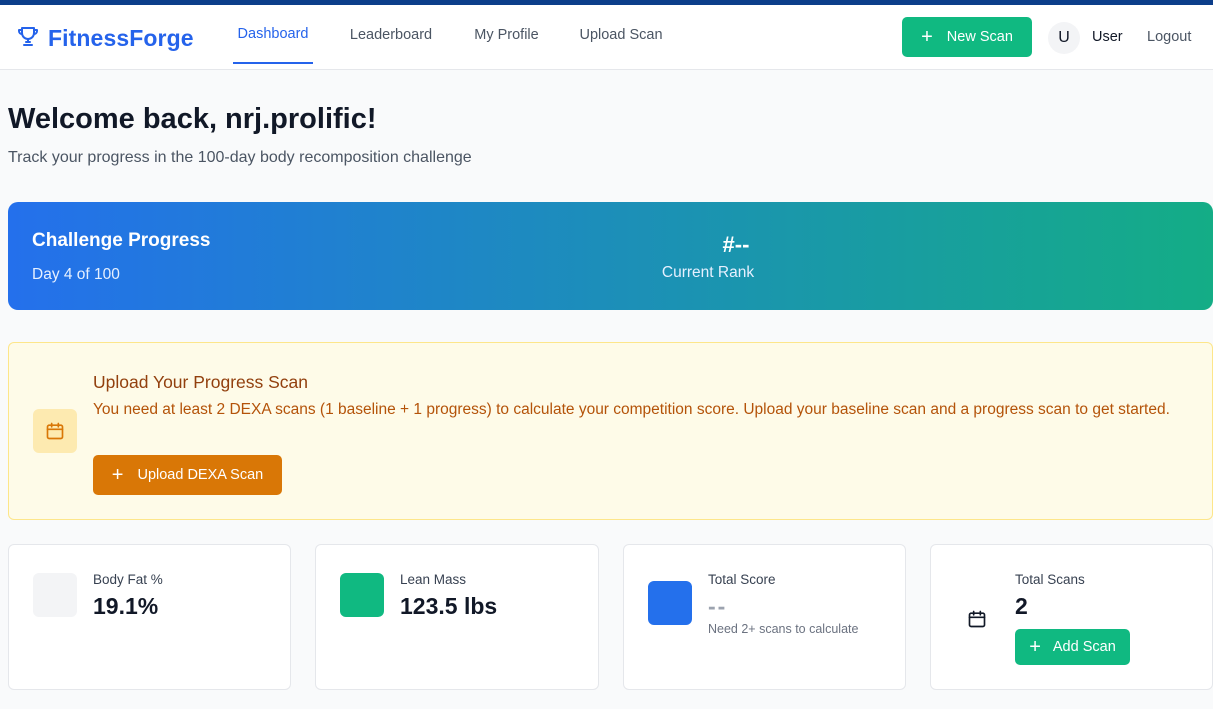 The height and width of the screenshot is (709, 1213). I want to click on stat-value: --, so click(718, 606).